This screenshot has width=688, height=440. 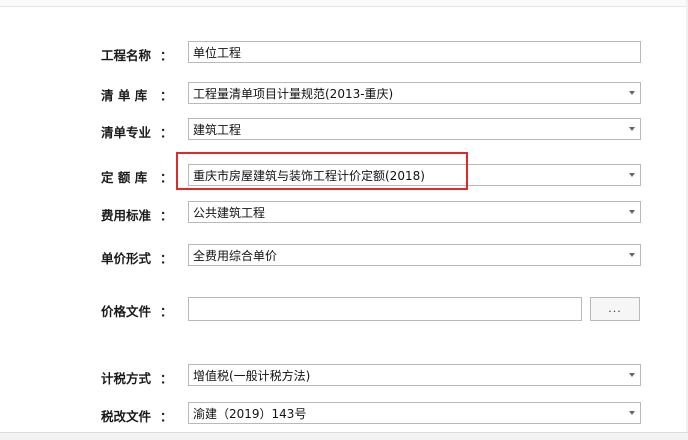 What do you see at coordinates (344, 3) in the screenshot?
I see `top-border` at bounding box center [344, 3].